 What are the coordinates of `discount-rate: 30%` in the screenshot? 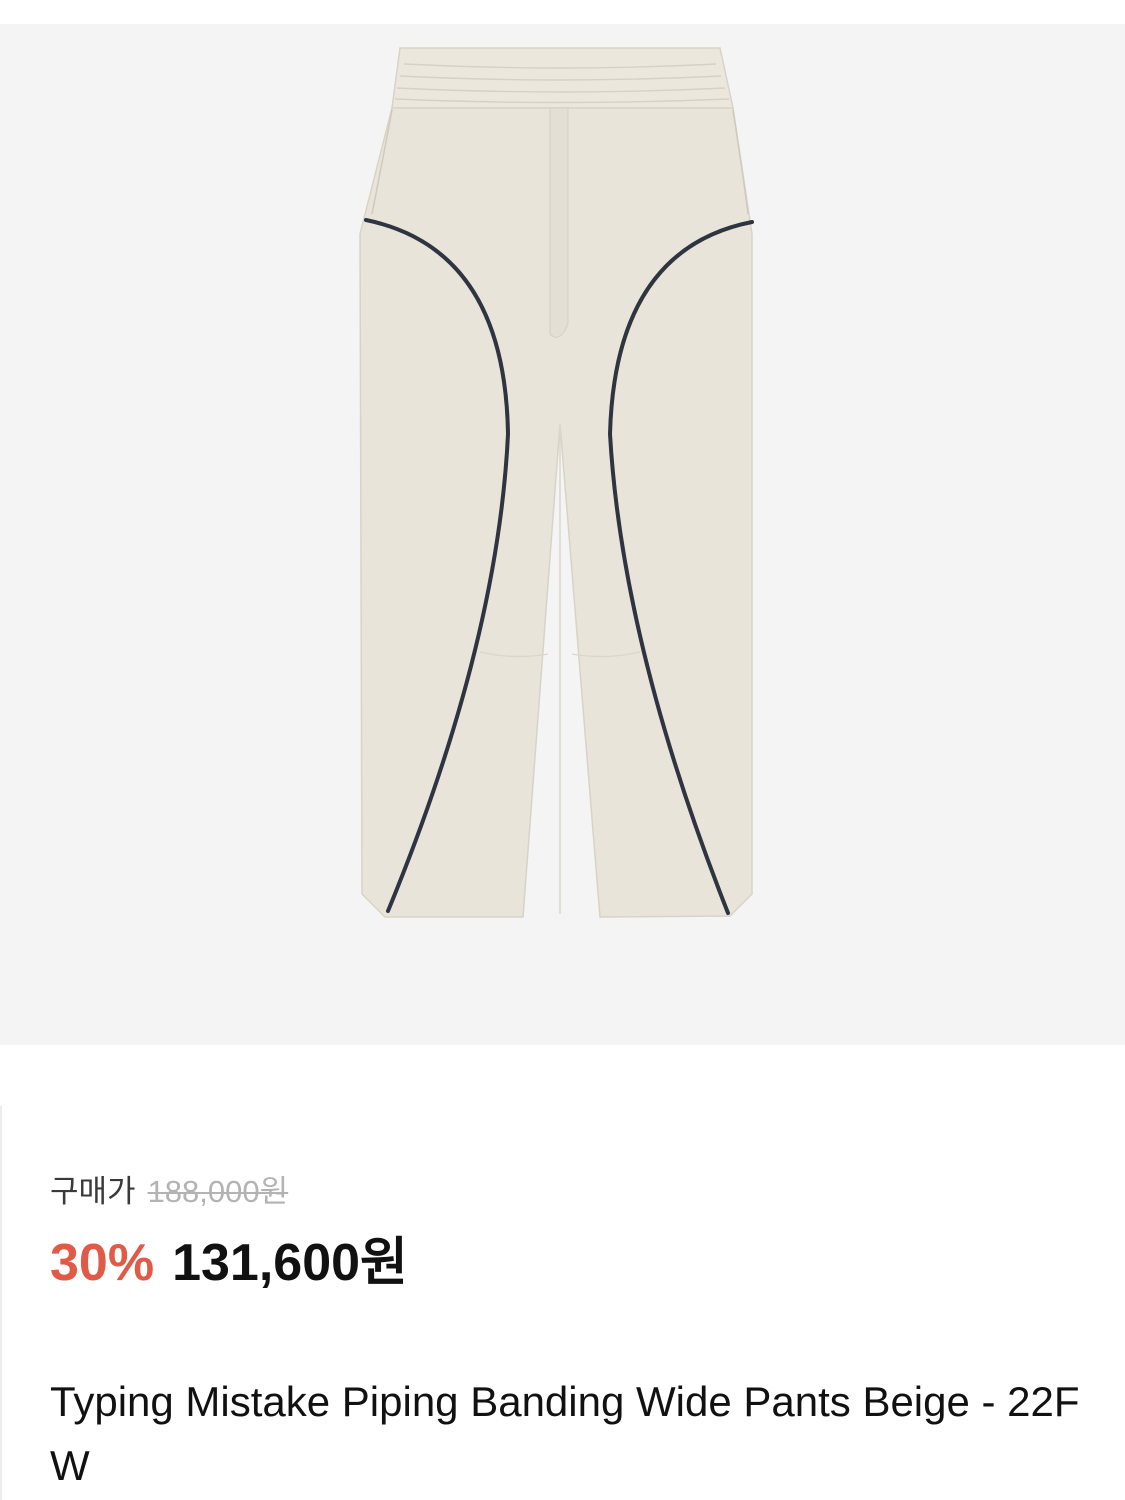 It's located at (102, 1263).